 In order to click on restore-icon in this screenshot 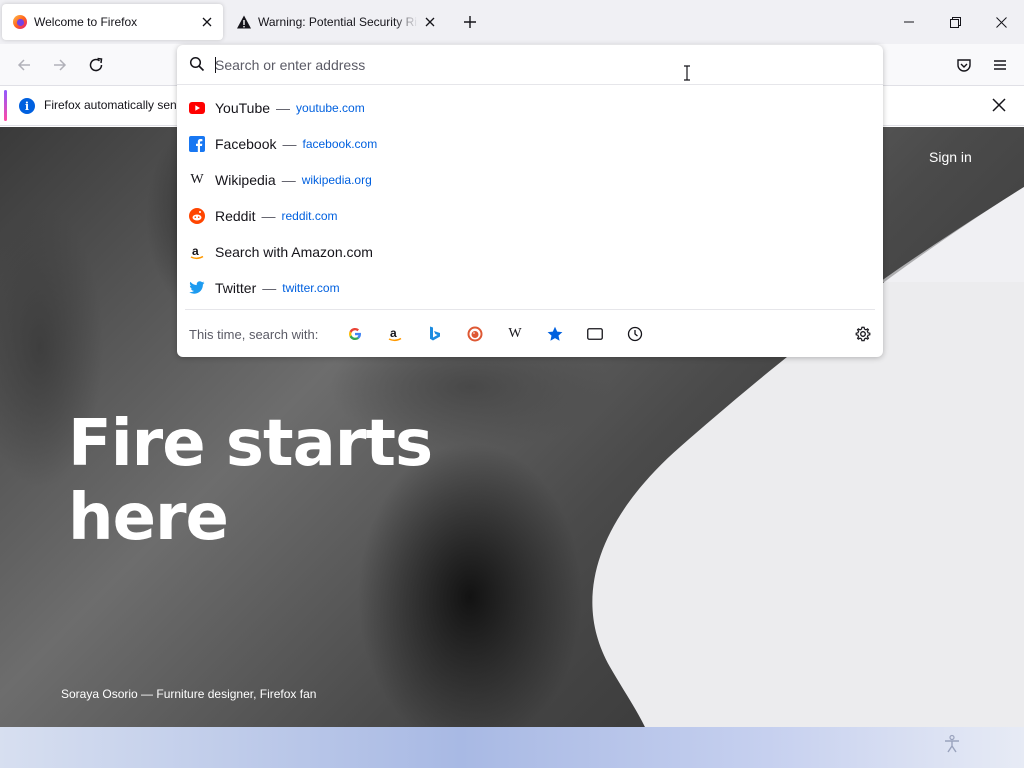, I will do `click(955, 22)`.